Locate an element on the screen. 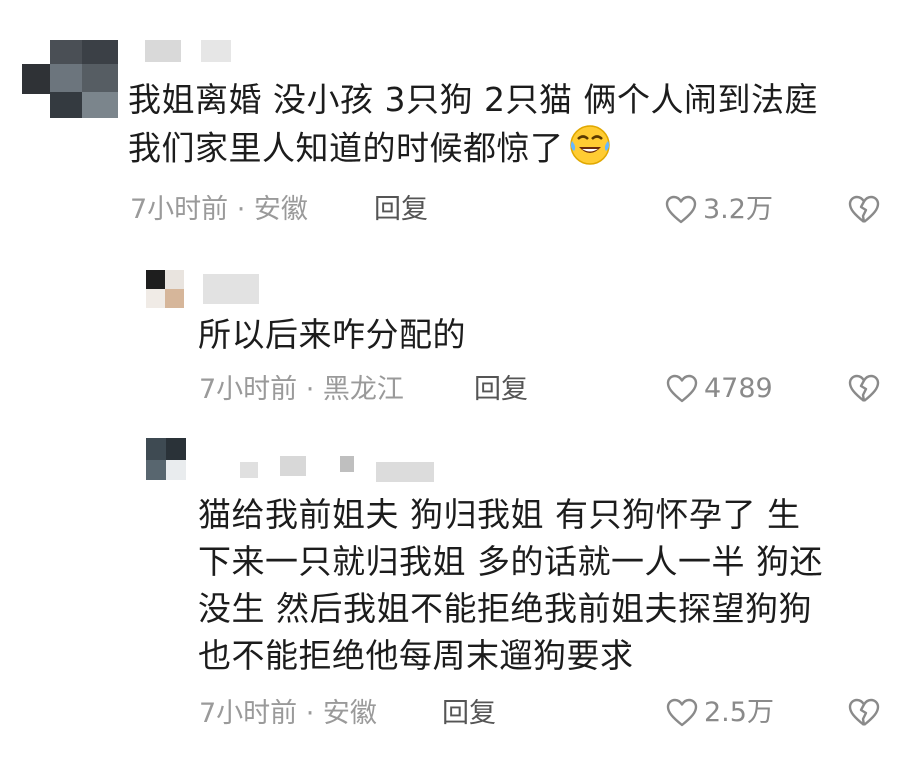  like-button: 4789 is located at coordinates (719, 389).